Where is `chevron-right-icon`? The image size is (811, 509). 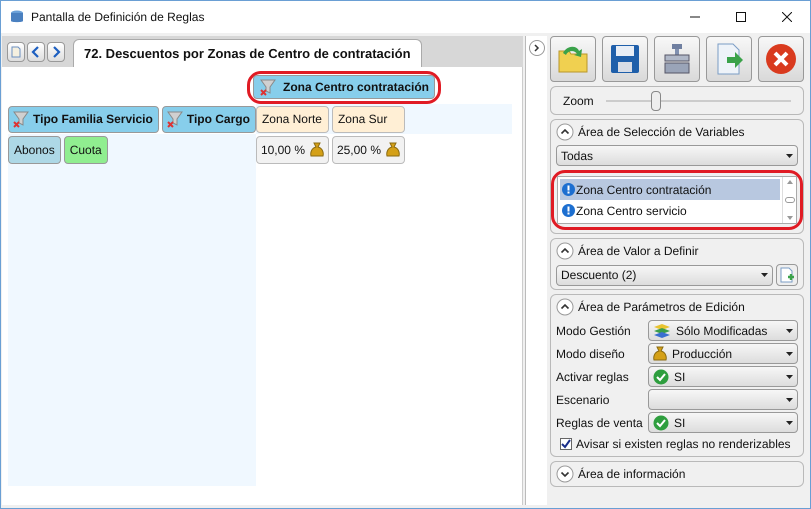 chevron-right-icon is located at coordinates (537, 48).